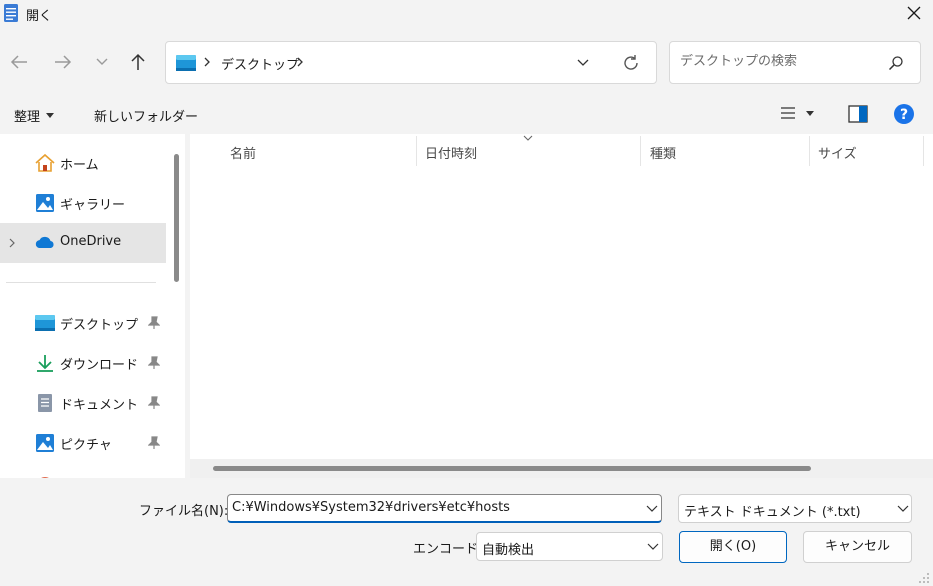  I want to click on address-bar: デスクトップ, so click(411, 62).